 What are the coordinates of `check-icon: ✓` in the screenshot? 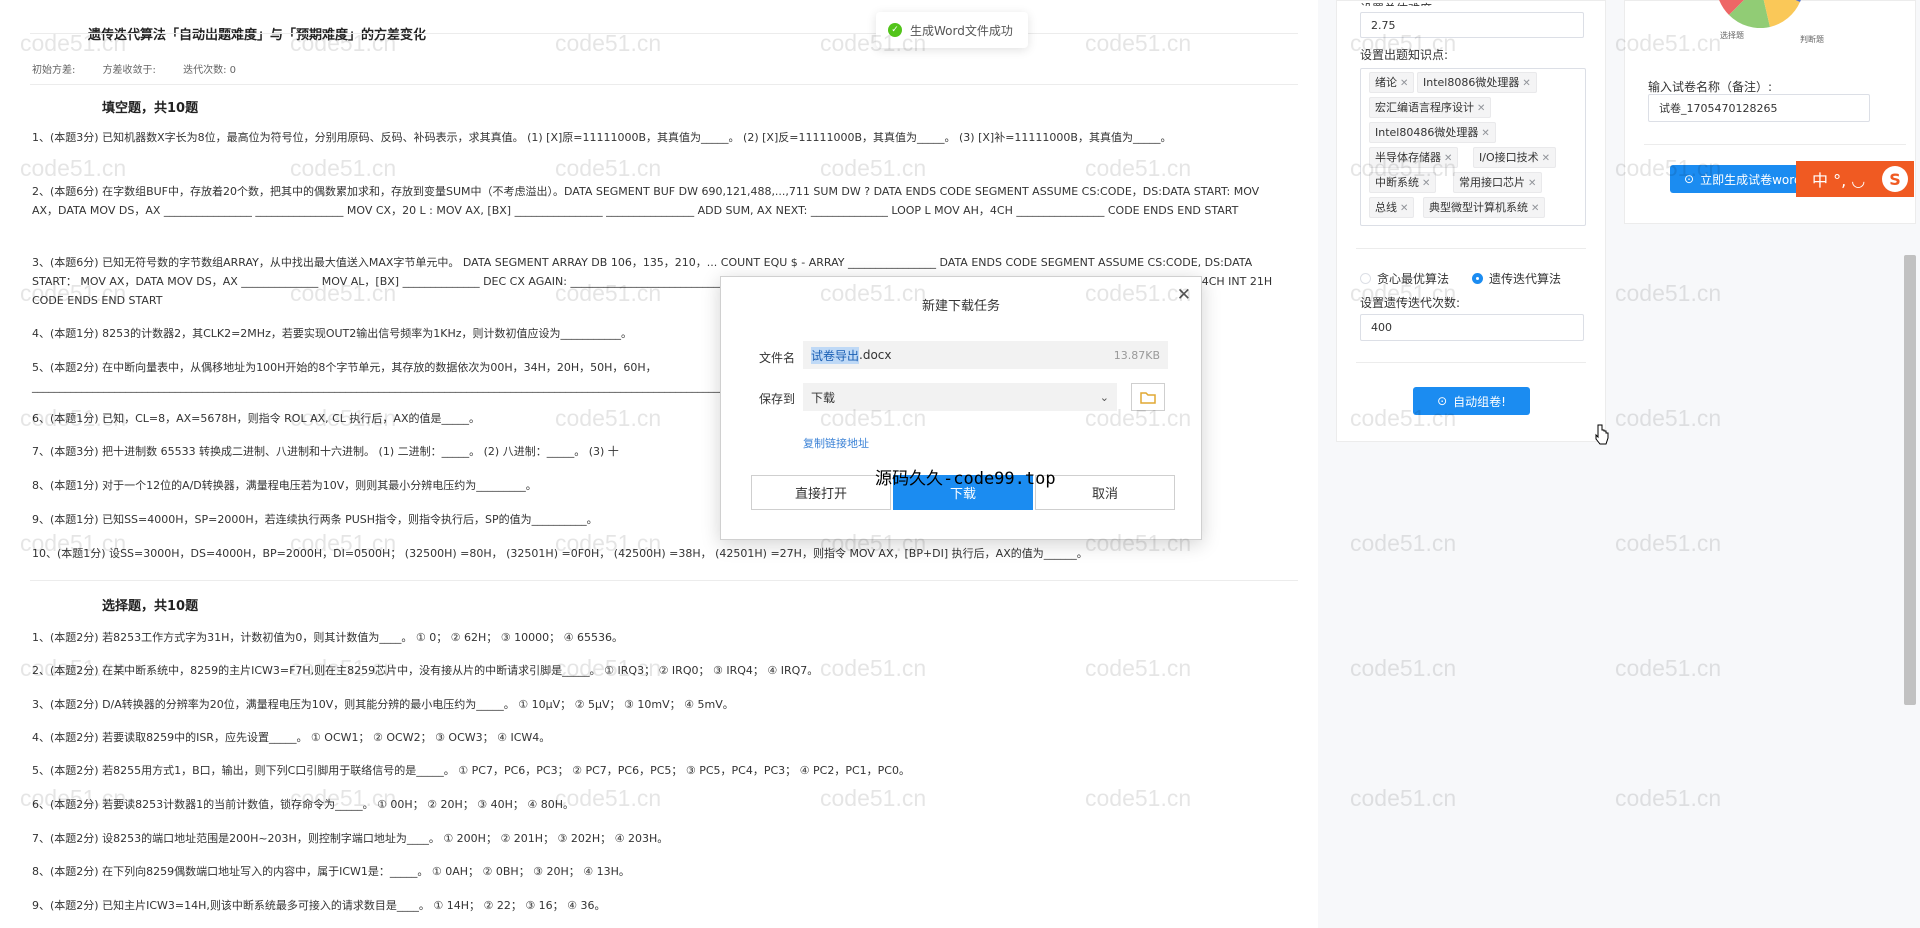 It's located at (895, 30).